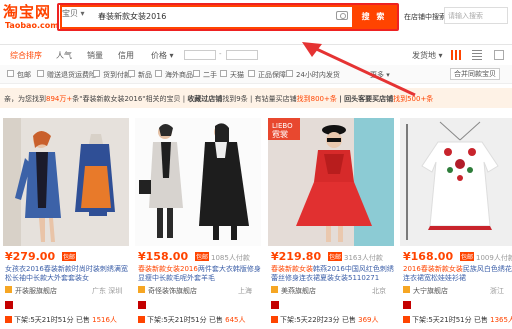 This screenshot has width=512, height=329. What do you see at coordinates (282, 126) in the screenshot?
I see `svg-text: LIEBO` at bounding box center [282, 126].